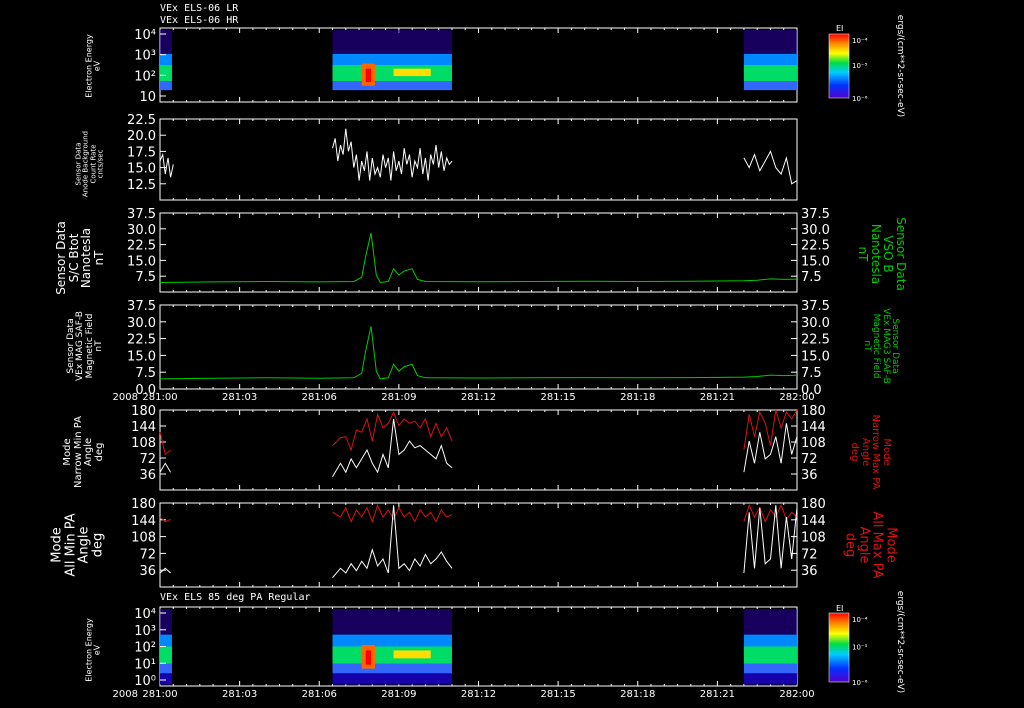  Describe the element at coordinates (147, 459) in the screenshot. I see `y-tick-label: 72` at that location.